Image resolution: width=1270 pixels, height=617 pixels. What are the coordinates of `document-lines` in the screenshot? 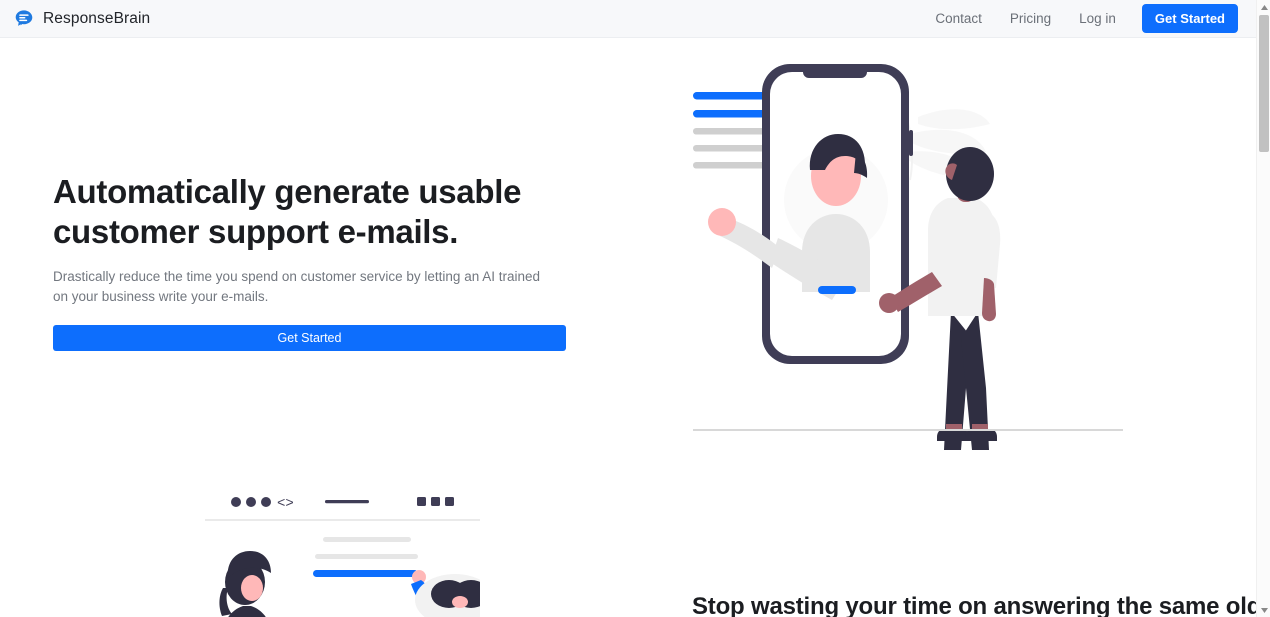 It's located at (365, 557).